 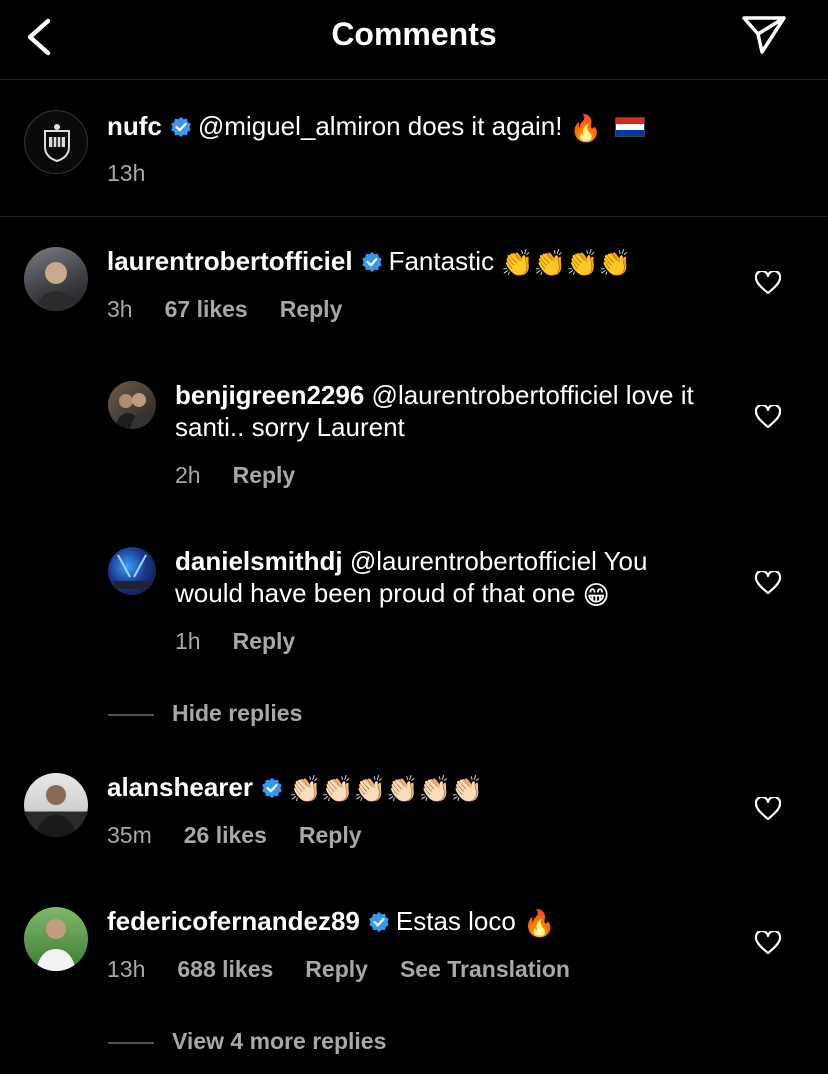 I want to click on paraguay-flag-icon, so click(x=630, y=127).